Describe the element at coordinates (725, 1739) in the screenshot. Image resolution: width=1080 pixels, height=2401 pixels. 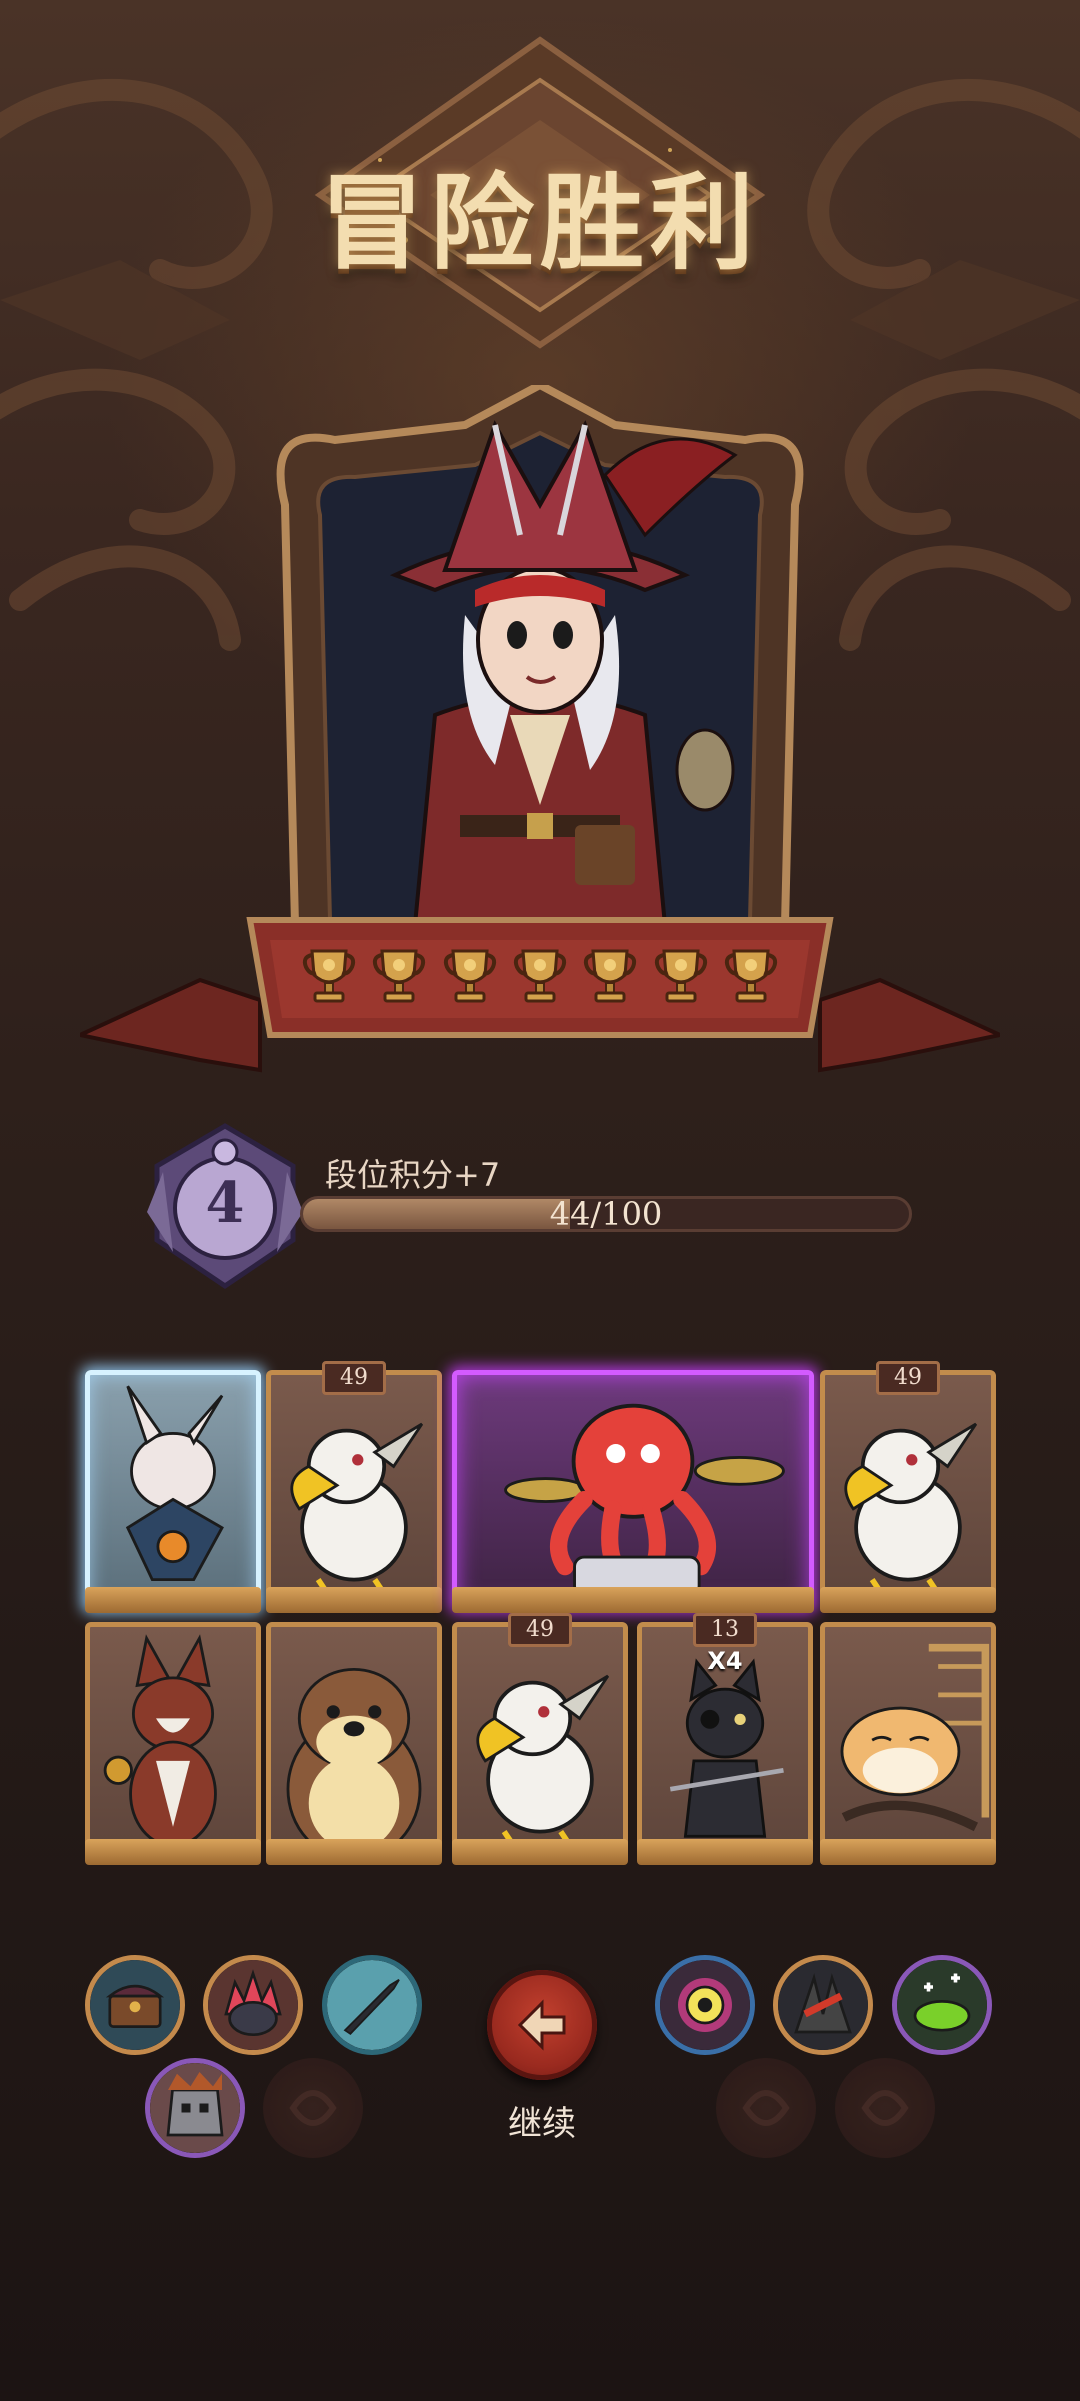
I see `pirate-cat-card: 13 X4` at that location.